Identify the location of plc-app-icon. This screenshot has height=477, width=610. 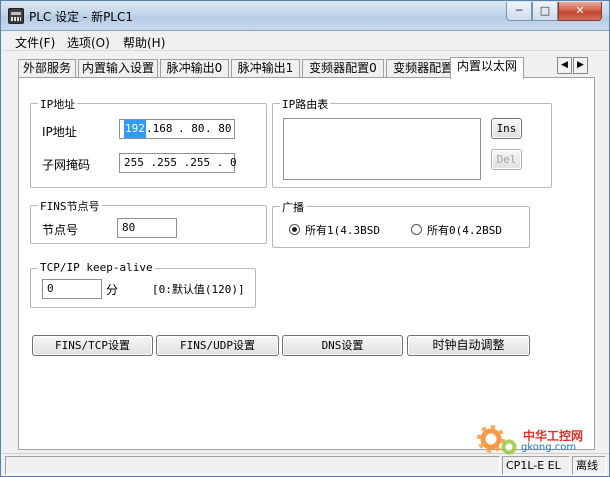
(16, 16).